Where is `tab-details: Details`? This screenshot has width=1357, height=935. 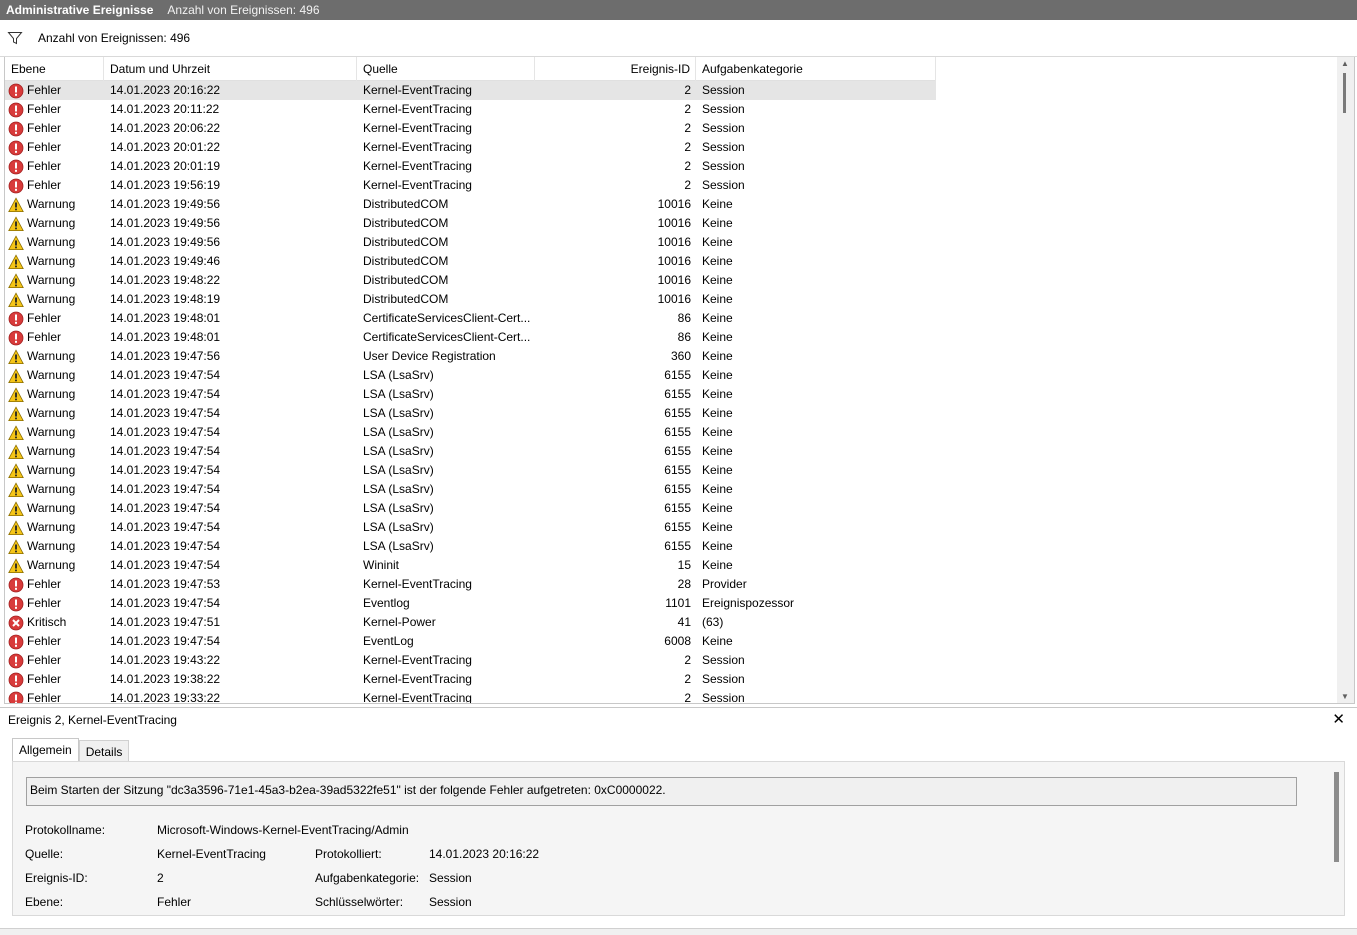 tab-details: Details is located at coordinates (104, 751).